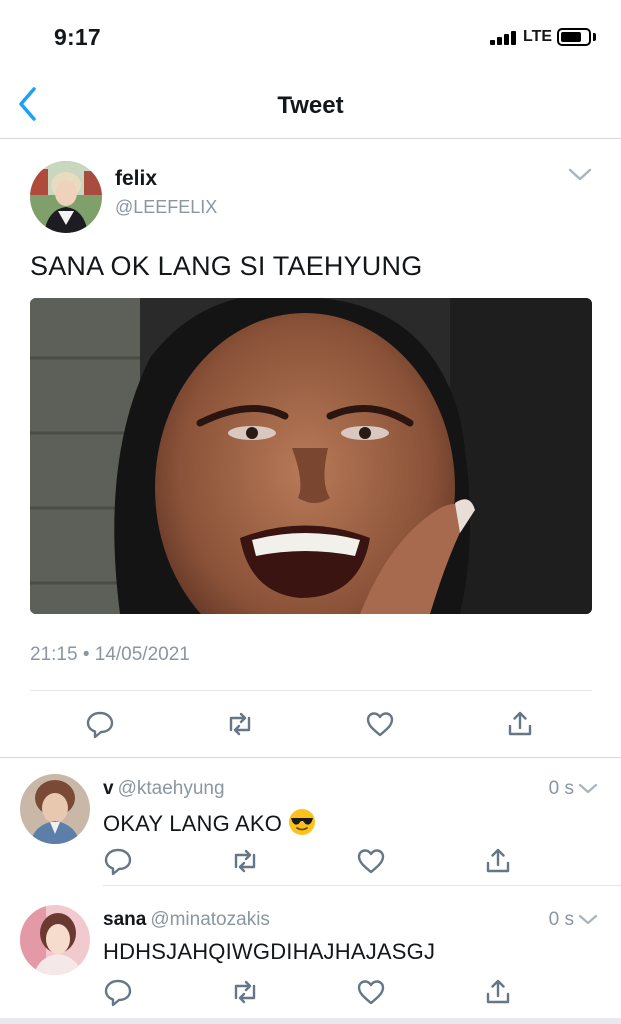  I want to click on reply-text-content: OKAY LANG AKO, so click(193, 823).